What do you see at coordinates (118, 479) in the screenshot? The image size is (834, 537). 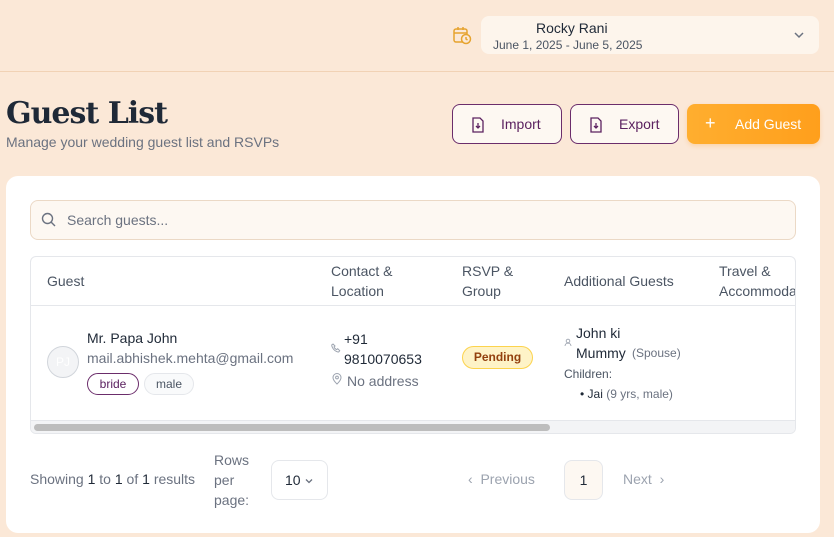 I see `showing-to: 1` at bounding box center [118, 479].